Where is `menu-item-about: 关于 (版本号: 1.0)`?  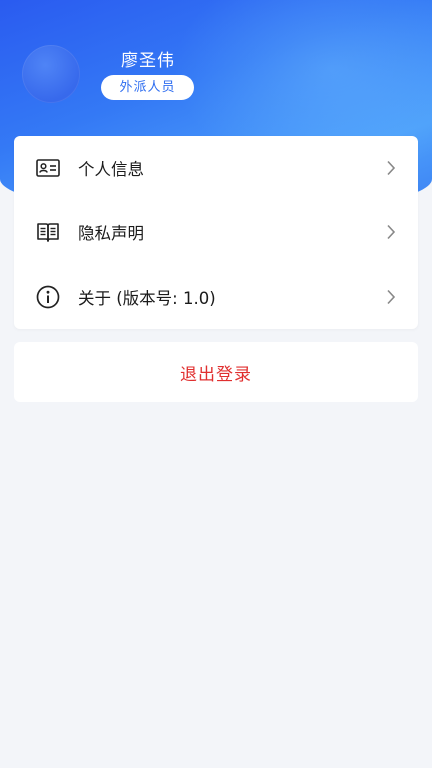
menu-item-about: 关于 (版本号: 1.0) is located at coordinates (216, 297).